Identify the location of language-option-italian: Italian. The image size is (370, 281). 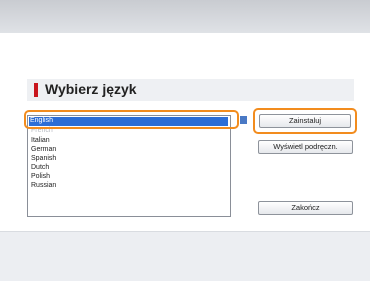
(40, 141).